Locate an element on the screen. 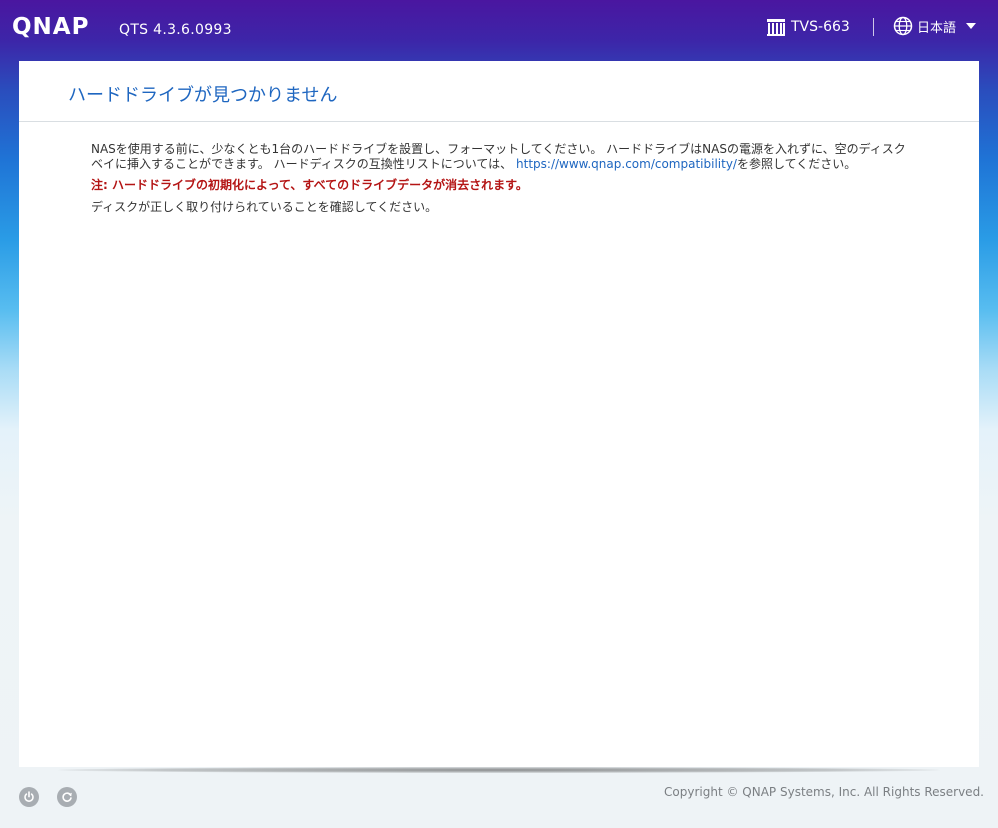 The height and width of the screenshot is (828, 998). power-icon is located at coordinates (29, 796).